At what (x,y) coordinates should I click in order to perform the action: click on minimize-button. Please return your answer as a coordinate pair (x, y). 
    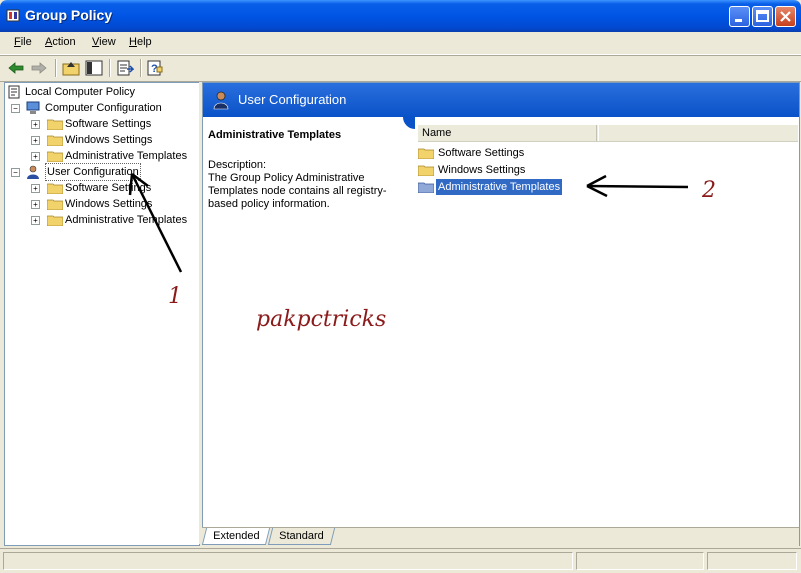
    Looking at the image, I should click on (739, 16).